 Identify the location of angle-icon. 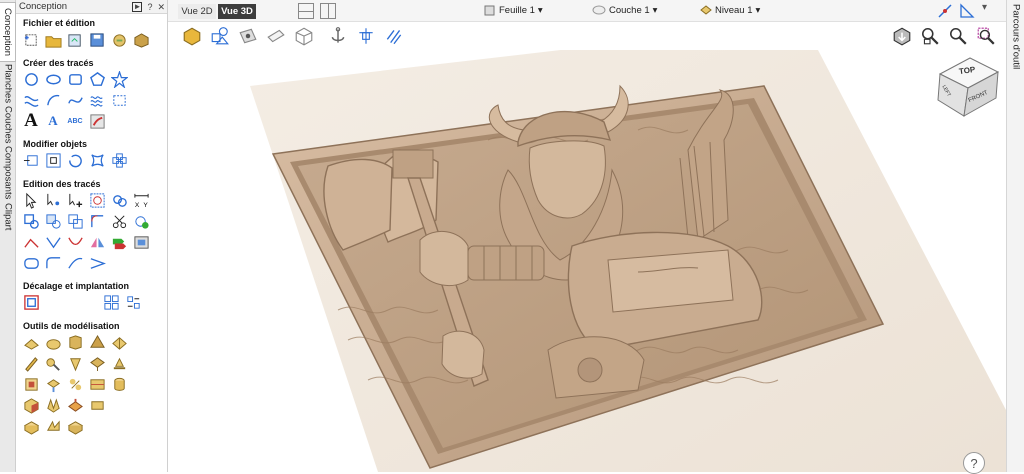
(119, 342).